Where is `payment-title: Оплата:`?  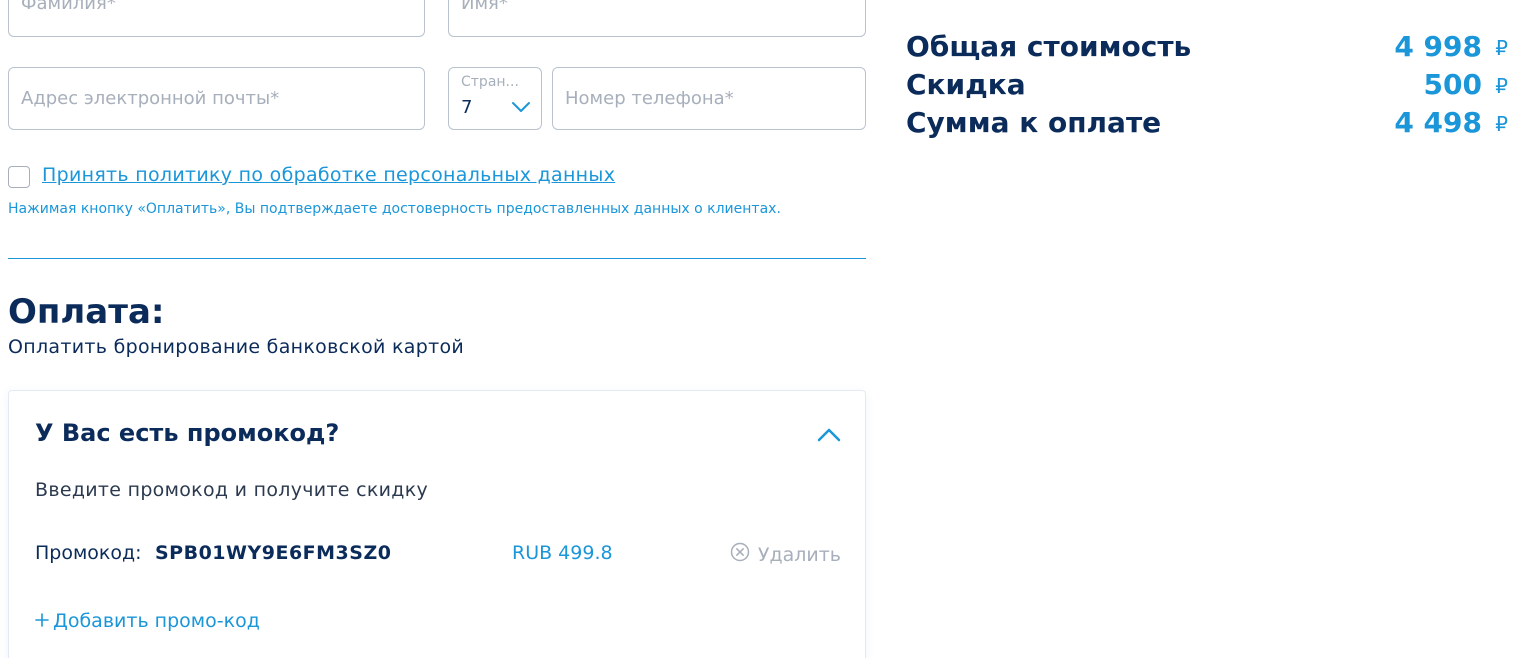
payment-title: Оплата: is located at coordinates (86, 312).